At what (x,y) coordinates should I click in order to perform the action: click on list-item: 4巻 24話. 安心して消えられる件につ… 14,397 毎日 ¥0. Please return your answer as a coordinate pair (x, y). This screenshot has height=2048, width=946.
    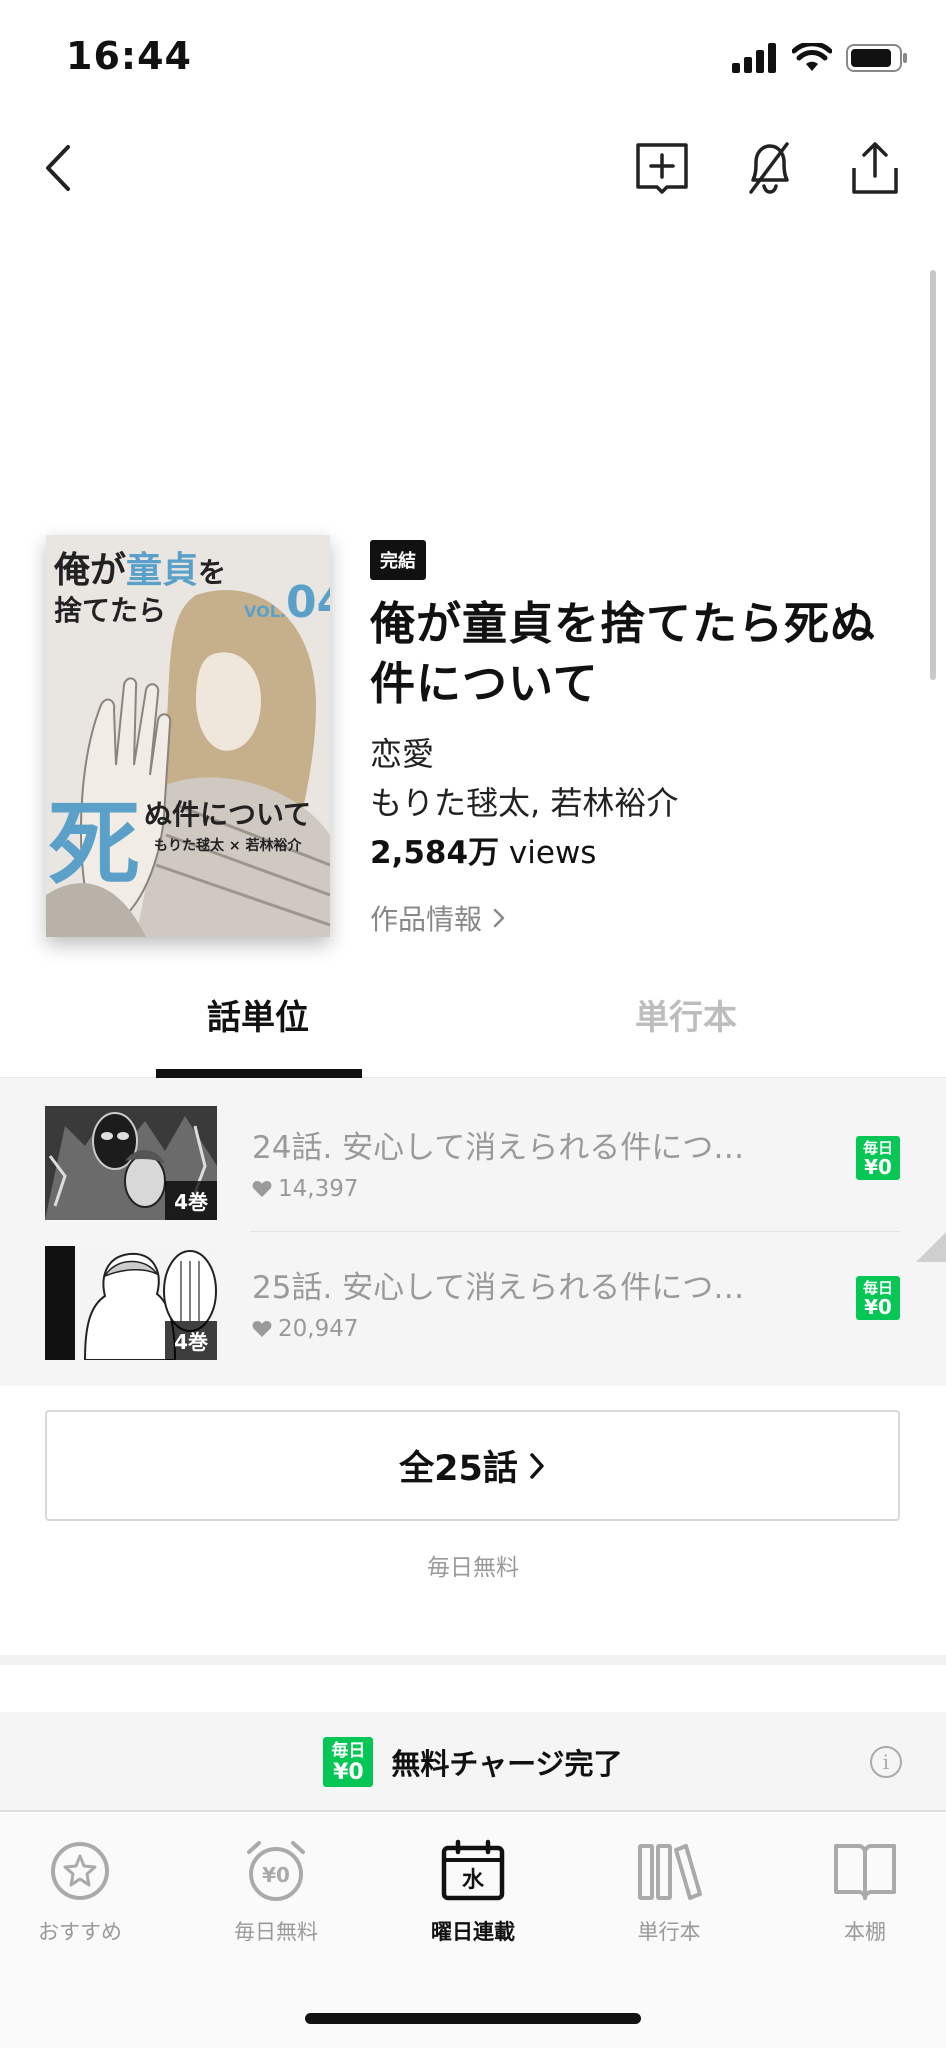
    Looking at the image, I should click on (473, 1149).